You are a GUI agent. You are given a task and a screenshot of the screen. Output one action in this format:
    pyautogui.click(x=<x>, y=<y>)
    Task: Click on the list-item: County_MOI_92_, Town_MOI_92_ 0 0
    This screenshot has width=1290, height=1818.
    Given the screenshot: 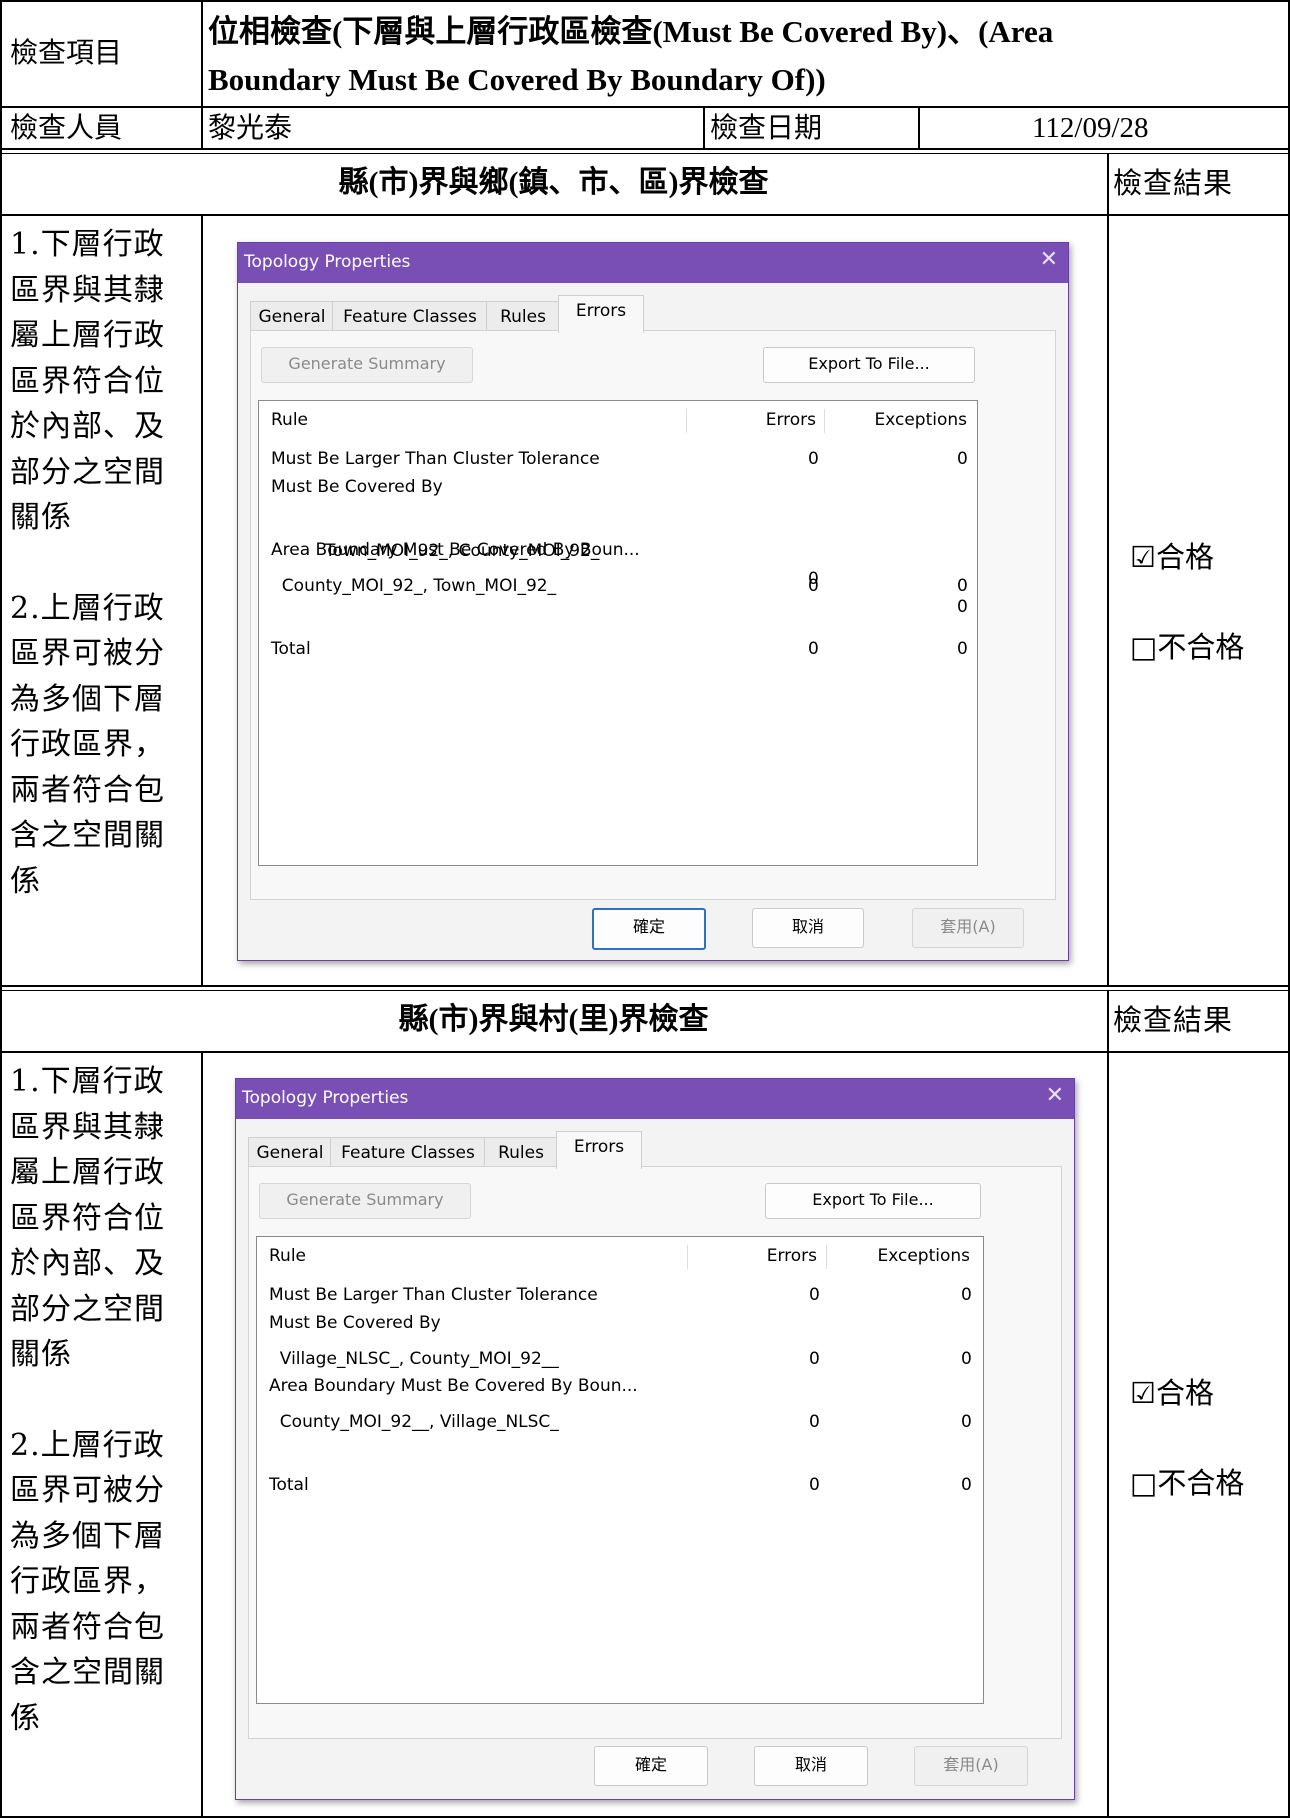 What is the action you would take?
    pyautogui.click(x=621, y=586)
    